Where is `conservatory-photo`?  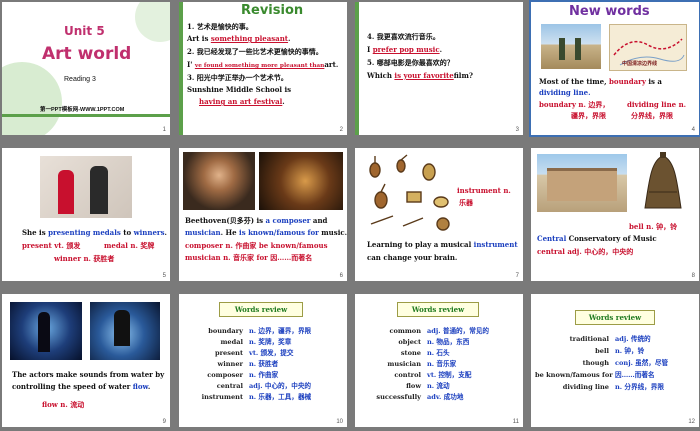 conservatory-photo is located at coordinates (582, 183).